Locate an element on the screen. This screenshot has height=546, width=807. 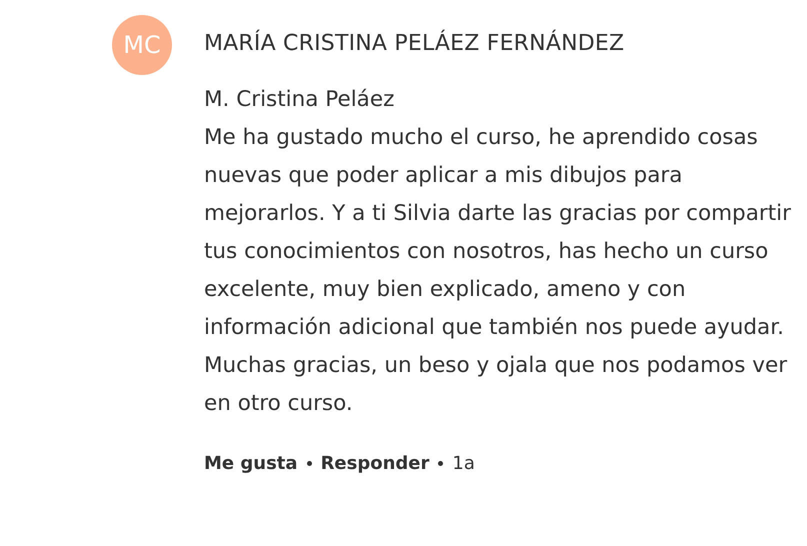
action-link: Responder is located at coordinates (375, 463).